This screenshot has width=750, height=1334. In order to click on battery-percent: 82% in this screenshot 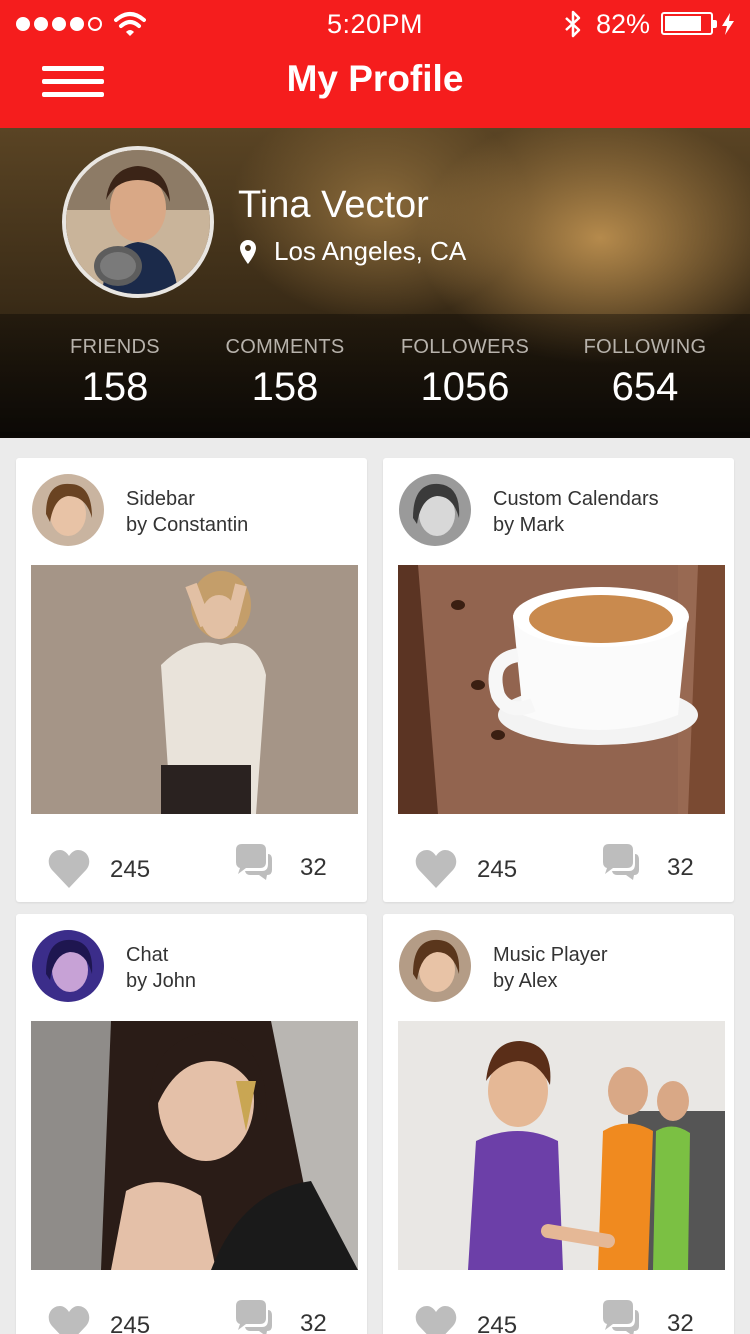, I will do `click(623, 24)`.